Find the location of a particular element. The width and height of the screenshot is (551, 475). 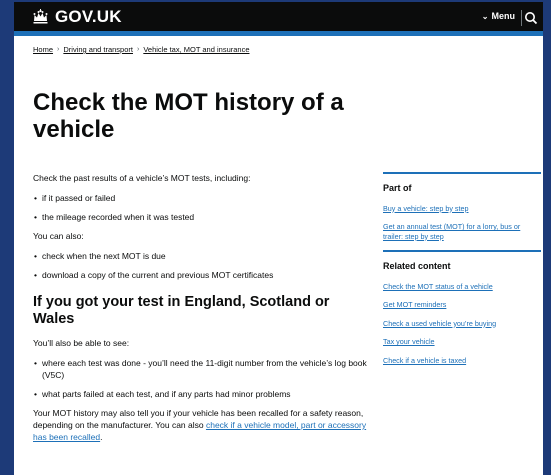

breadcrumb-driving: Driving and transport is located at coordinates (98, 49).